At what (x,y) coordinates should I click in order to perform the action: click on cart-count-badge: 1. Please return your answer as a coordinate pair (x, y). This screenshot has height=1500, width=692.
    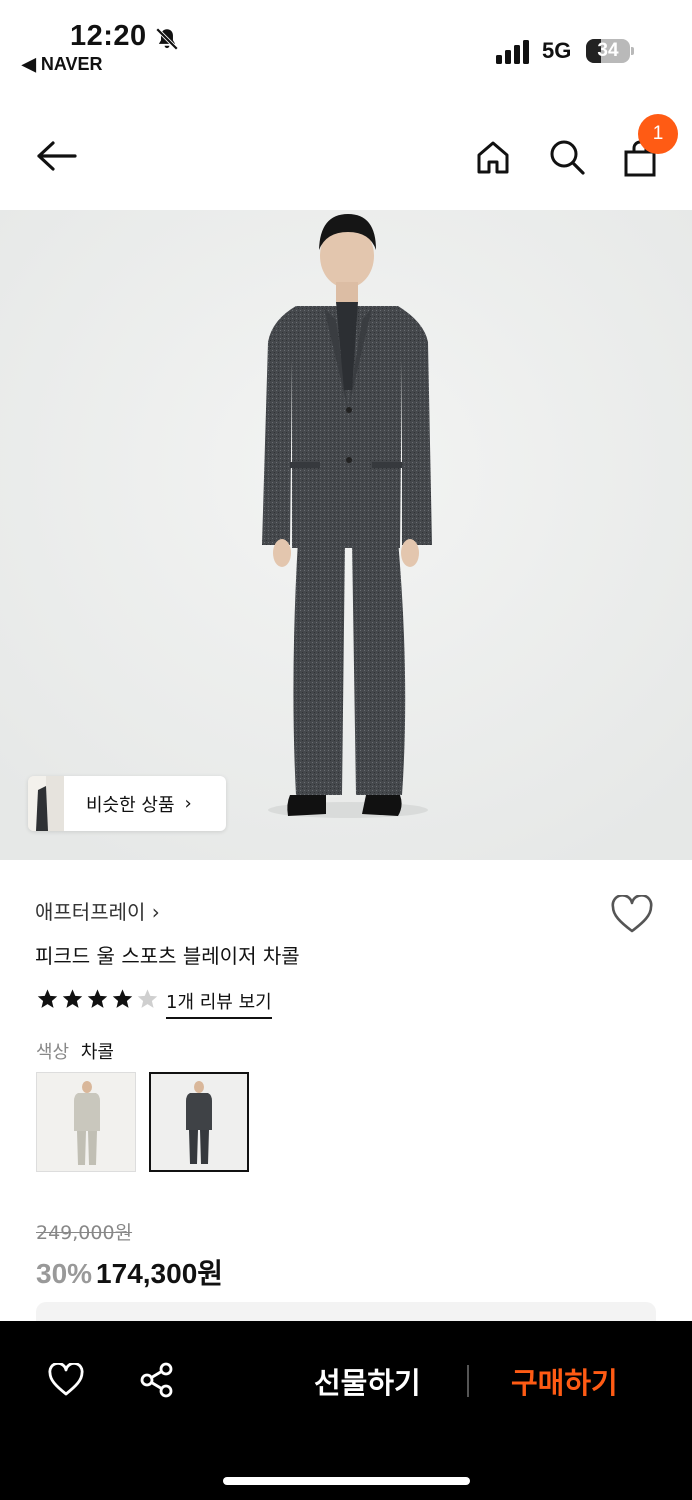
    Looking at the image, I should click on (658, 134).